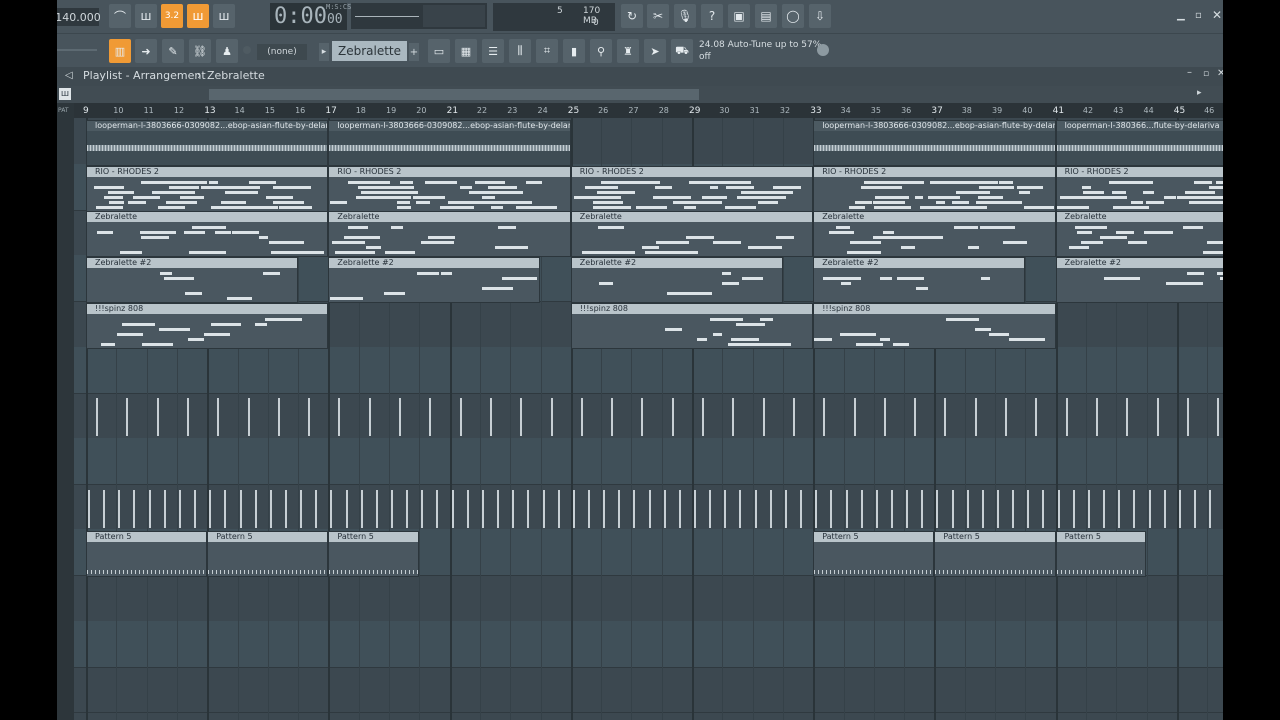  What do you see at coordinates (282, 52) in the screenshot?
I see `snap-select: (none)` at bounding box center [282, 52].